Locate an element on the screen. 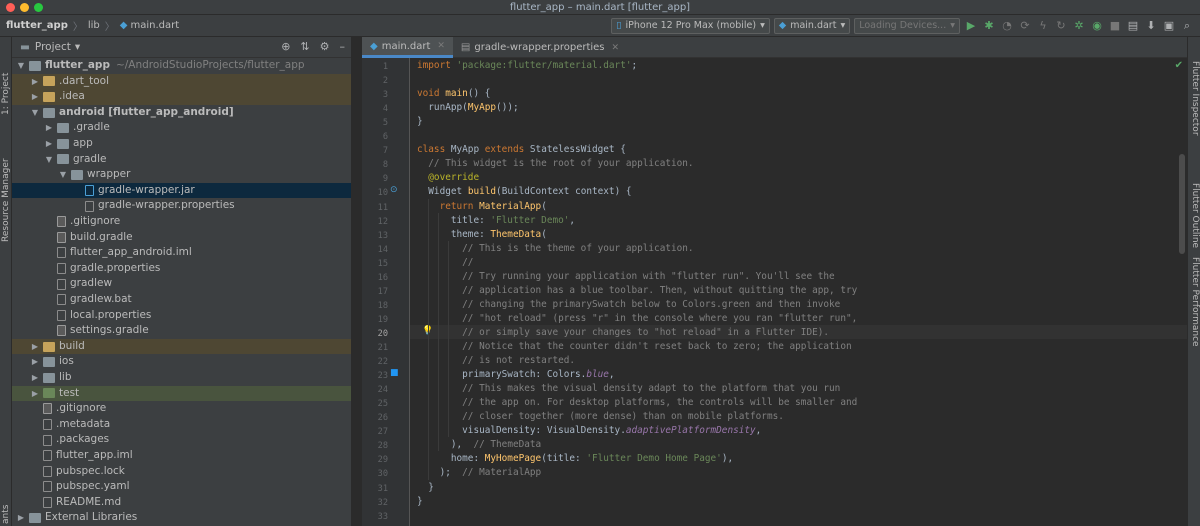 The height and width of the screenshot is (526, 1200). tree-item: .packages is located at coordinates (181, 440).